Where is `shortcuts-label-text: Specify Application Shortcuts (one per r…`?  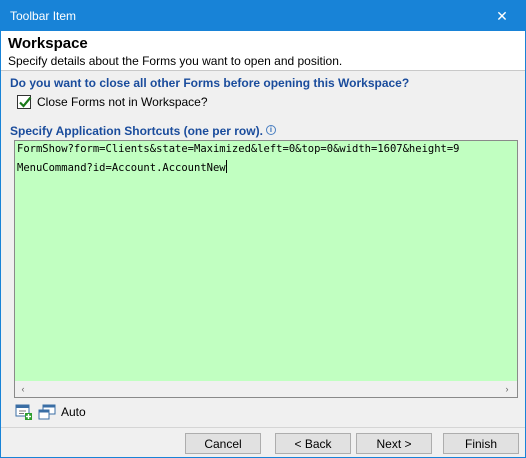 shortcuts-label-text: Specify Application Shortcuts (one per r… is located at coordinates (136, 131).